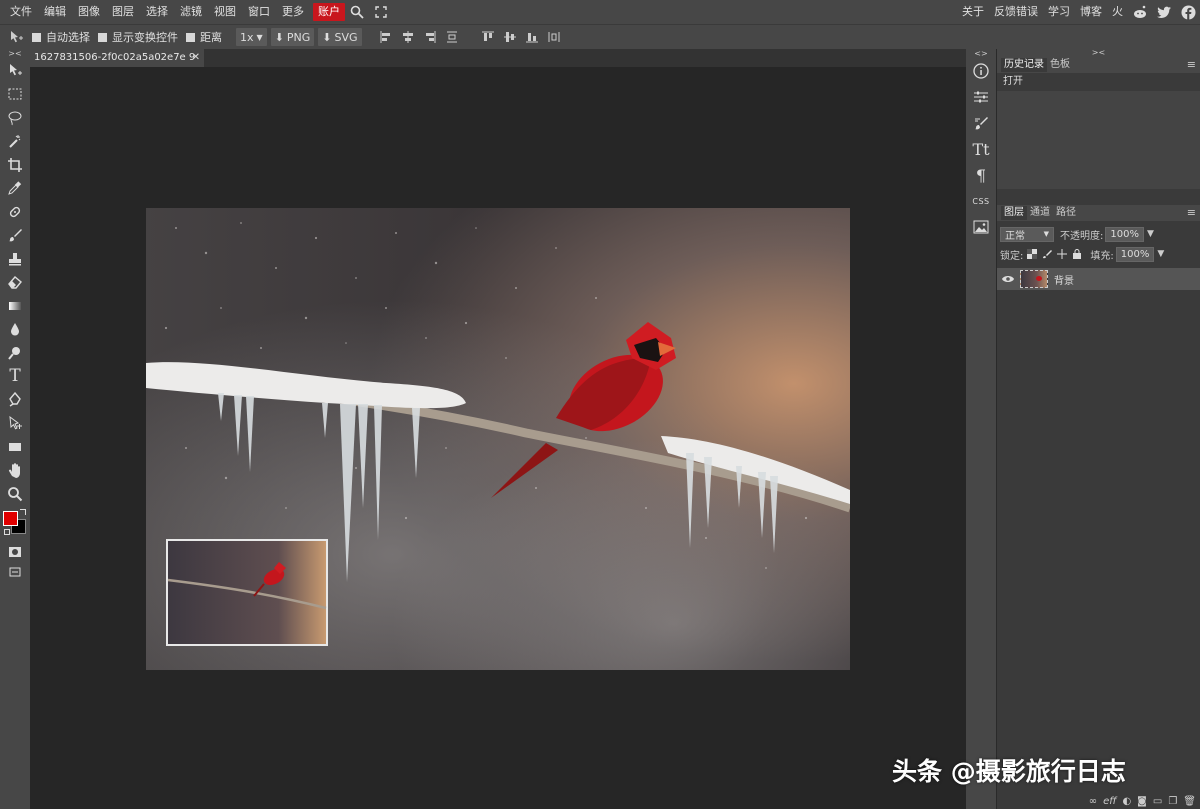 The width and height of the screenshot is (1200, 809). I want to click on align-bottom-icon, so click(532, 37).